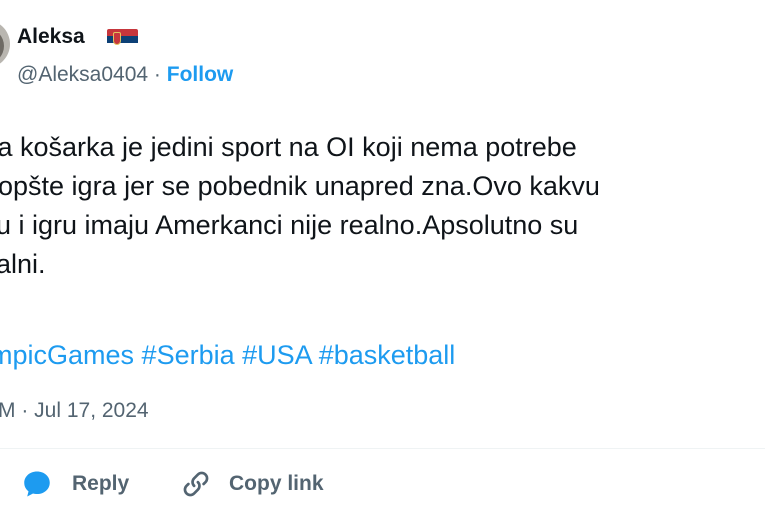  Describe the element at coordinates (122, 46) in the screenshot. I see `flag-stripe-white` at that location.